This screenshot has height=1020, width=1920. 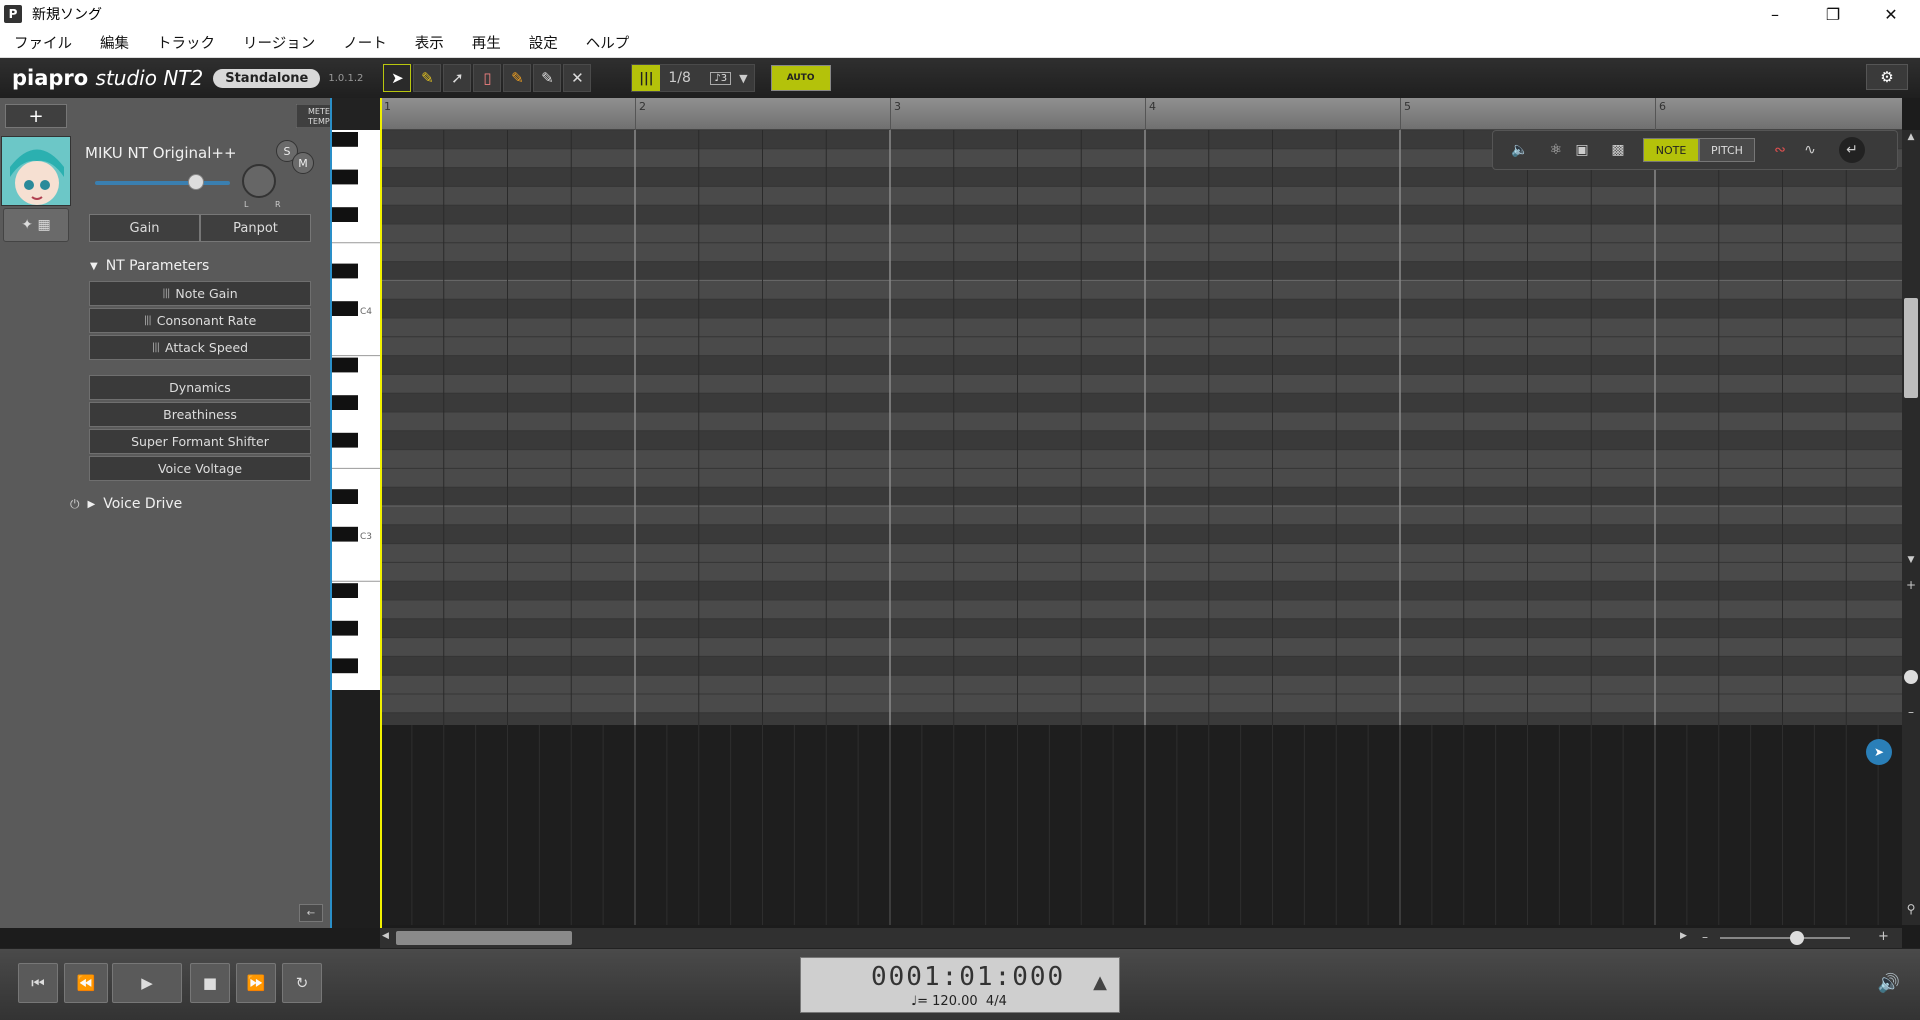 I want to click on line-tool-button: ➚, so click(x=457, y=78).